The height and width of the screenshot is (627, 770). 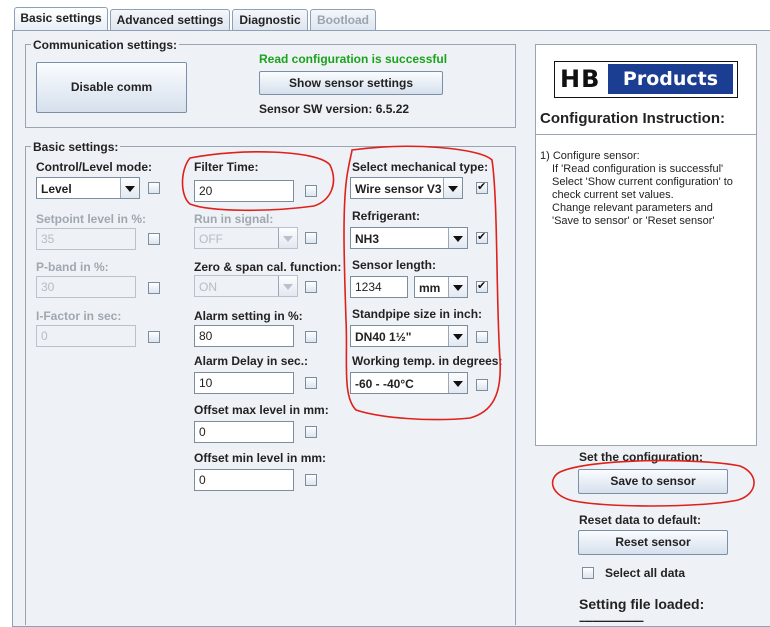 What do you see at coordinates (244, 480) in the screenshot?
I see `offset-min-level-input: 0` at bounding box center [244, 480].